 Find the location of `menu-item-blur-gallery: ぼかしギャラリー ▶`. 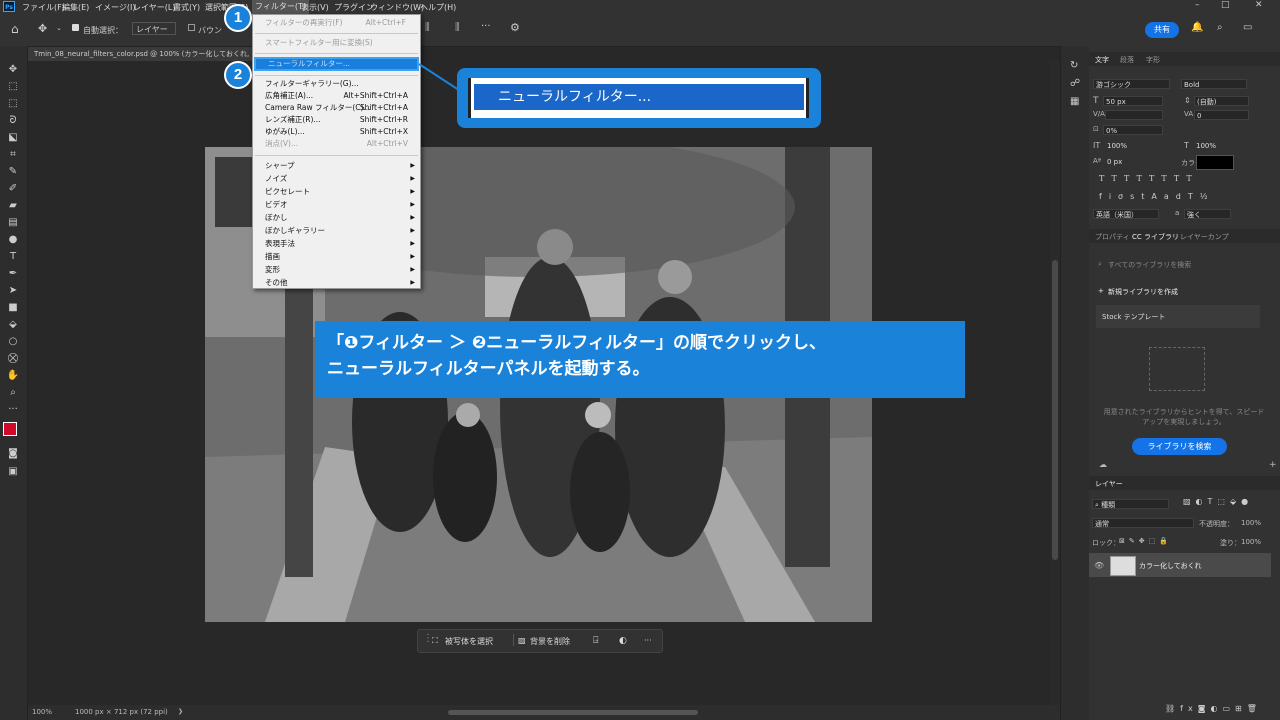

menu-item-blur-gallery: ぼかしギャラリー ▶ is located at coordinates (336, 231).